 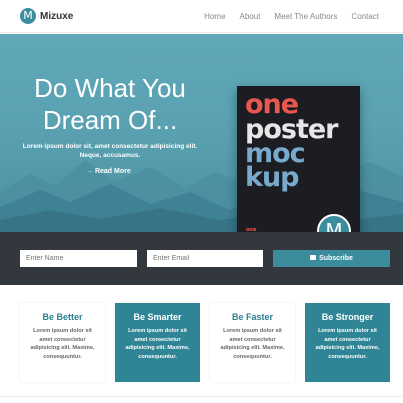 What do you see at coordinates (201, 396) in the screenshot?
I see `divider` at bounding box center [201, 396].